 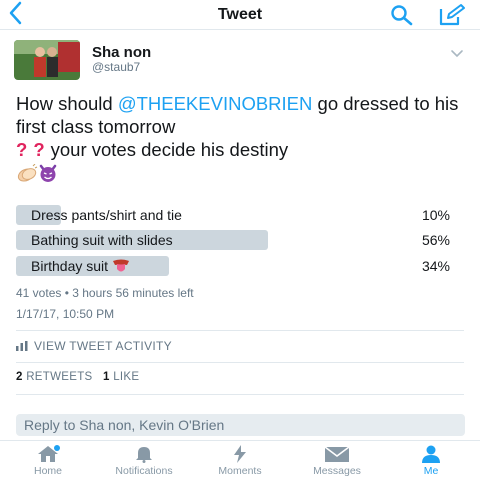 What do you see at coordinates (169, 149) in the screenshot?
I see `tweet-text-part: your votes decide his destiny` at bounding box center [169, 149].